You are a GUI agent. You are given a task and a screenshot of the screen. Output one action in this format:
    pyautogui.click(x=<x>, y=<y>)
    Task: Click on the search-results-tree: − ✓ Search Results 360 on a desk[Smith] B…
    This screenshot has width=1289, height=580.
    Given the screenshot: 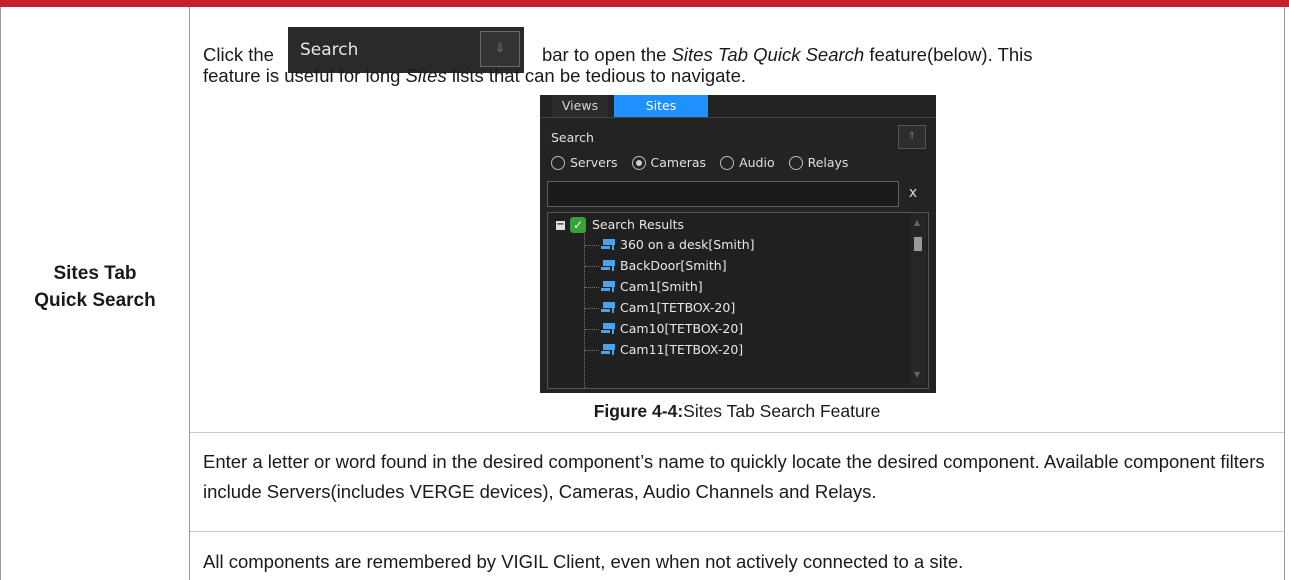 What is the action you would take?
    pyautogui.click(x=738, y=300)
    